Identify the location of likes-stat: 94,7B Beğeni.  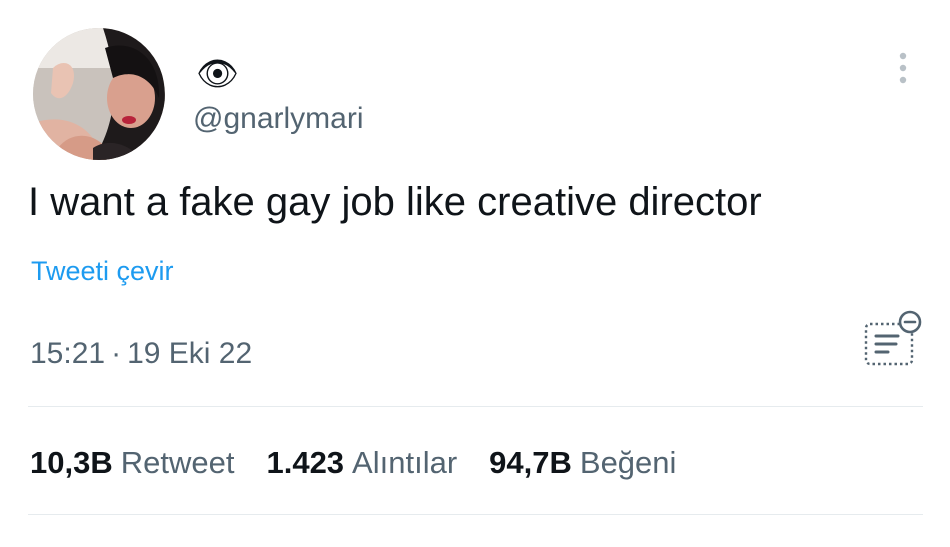
(582, 463).